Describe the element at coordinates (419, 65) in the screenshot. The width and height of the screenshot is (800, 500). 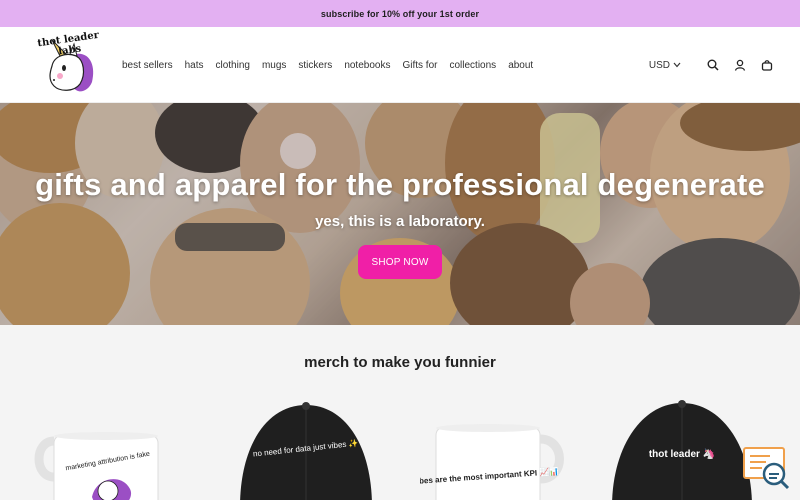
I see `nav-item-gifts-for: Gifts for` at that location.